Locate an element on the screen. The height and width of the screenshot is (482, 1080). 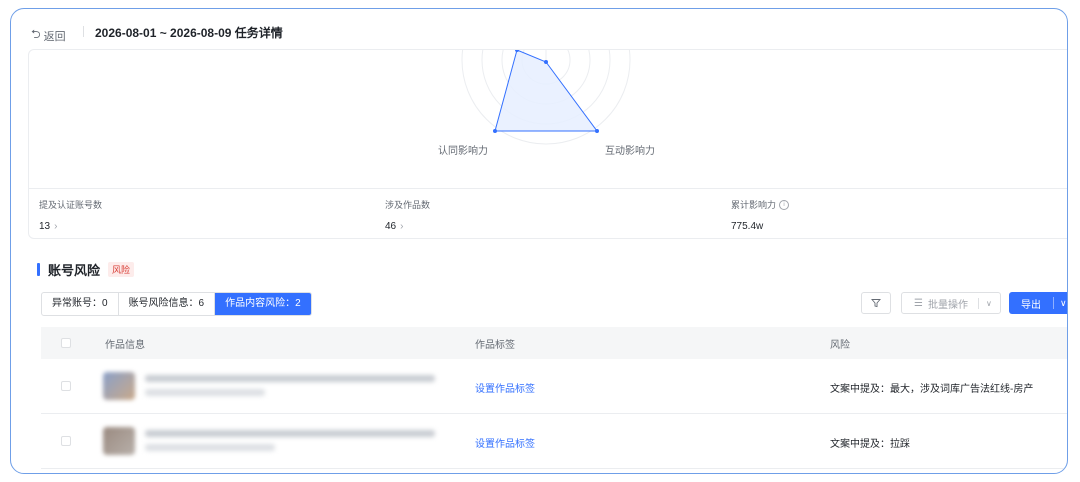
back-arrow-icon: ⮌ is located at coordinates (36, 34).